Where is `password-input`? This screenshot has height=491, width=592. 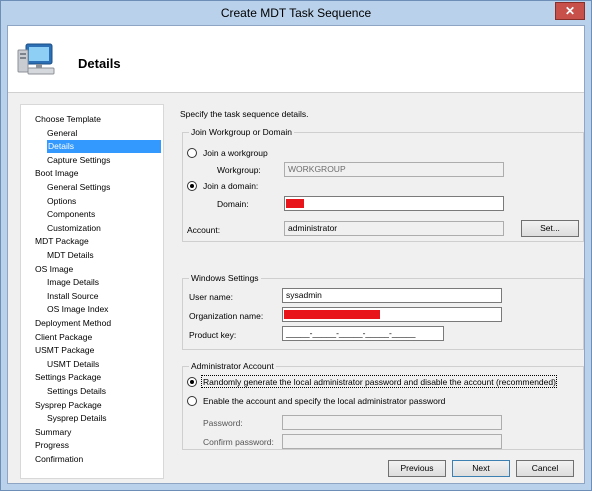
password-input is located at coordinates (392, 422).